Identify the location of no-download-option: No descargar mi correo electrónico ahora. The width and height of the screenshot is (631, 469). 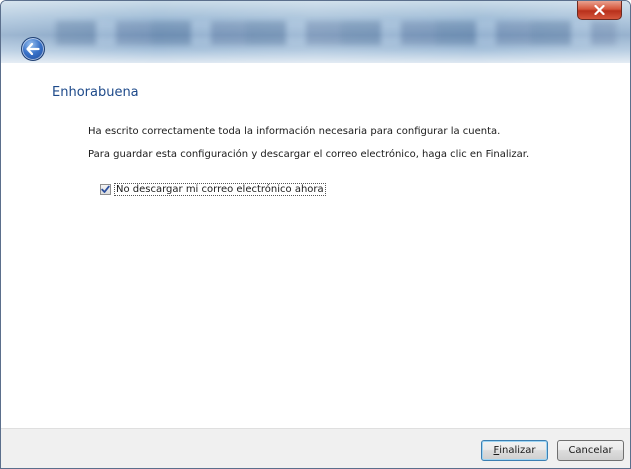
(213, 189).